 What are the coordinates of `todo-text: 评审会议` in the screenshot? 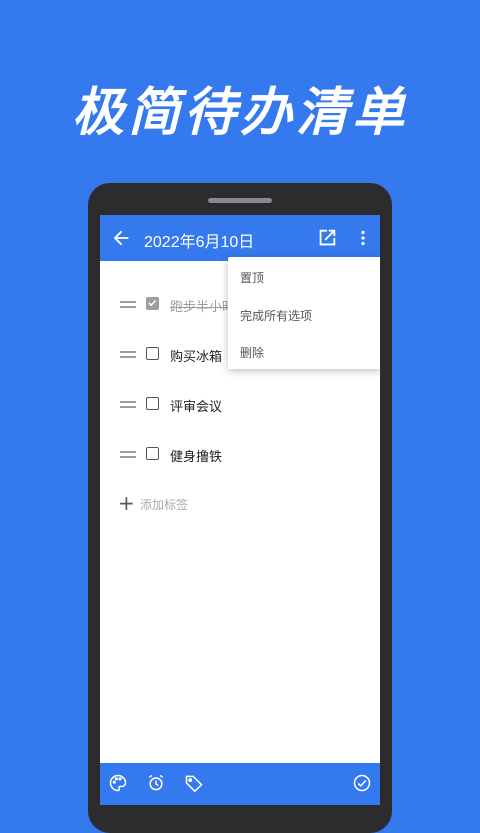 It's located at (196, 407).